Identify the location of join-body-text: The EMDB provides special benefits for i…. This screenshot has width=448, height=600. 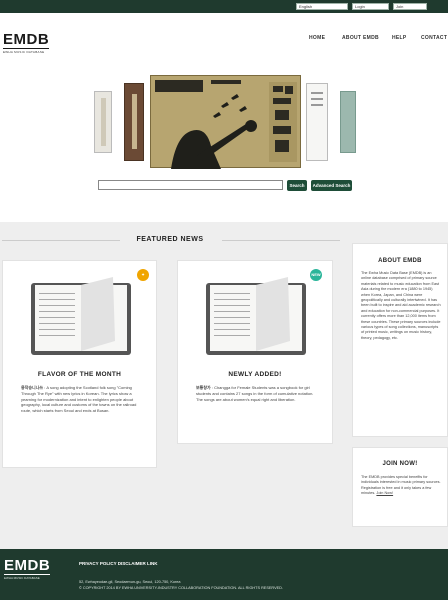
(401, 485).